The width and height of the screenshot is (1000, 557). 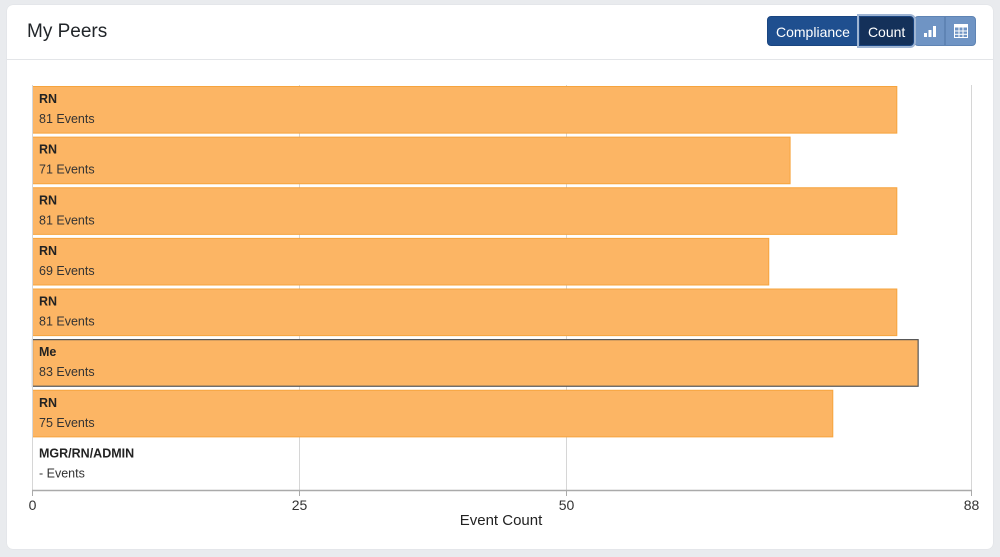 What do you see at coordinates (47, 352) in the screenshot?
I see `bar-category-label: Me` at bounding box center [47, 352].